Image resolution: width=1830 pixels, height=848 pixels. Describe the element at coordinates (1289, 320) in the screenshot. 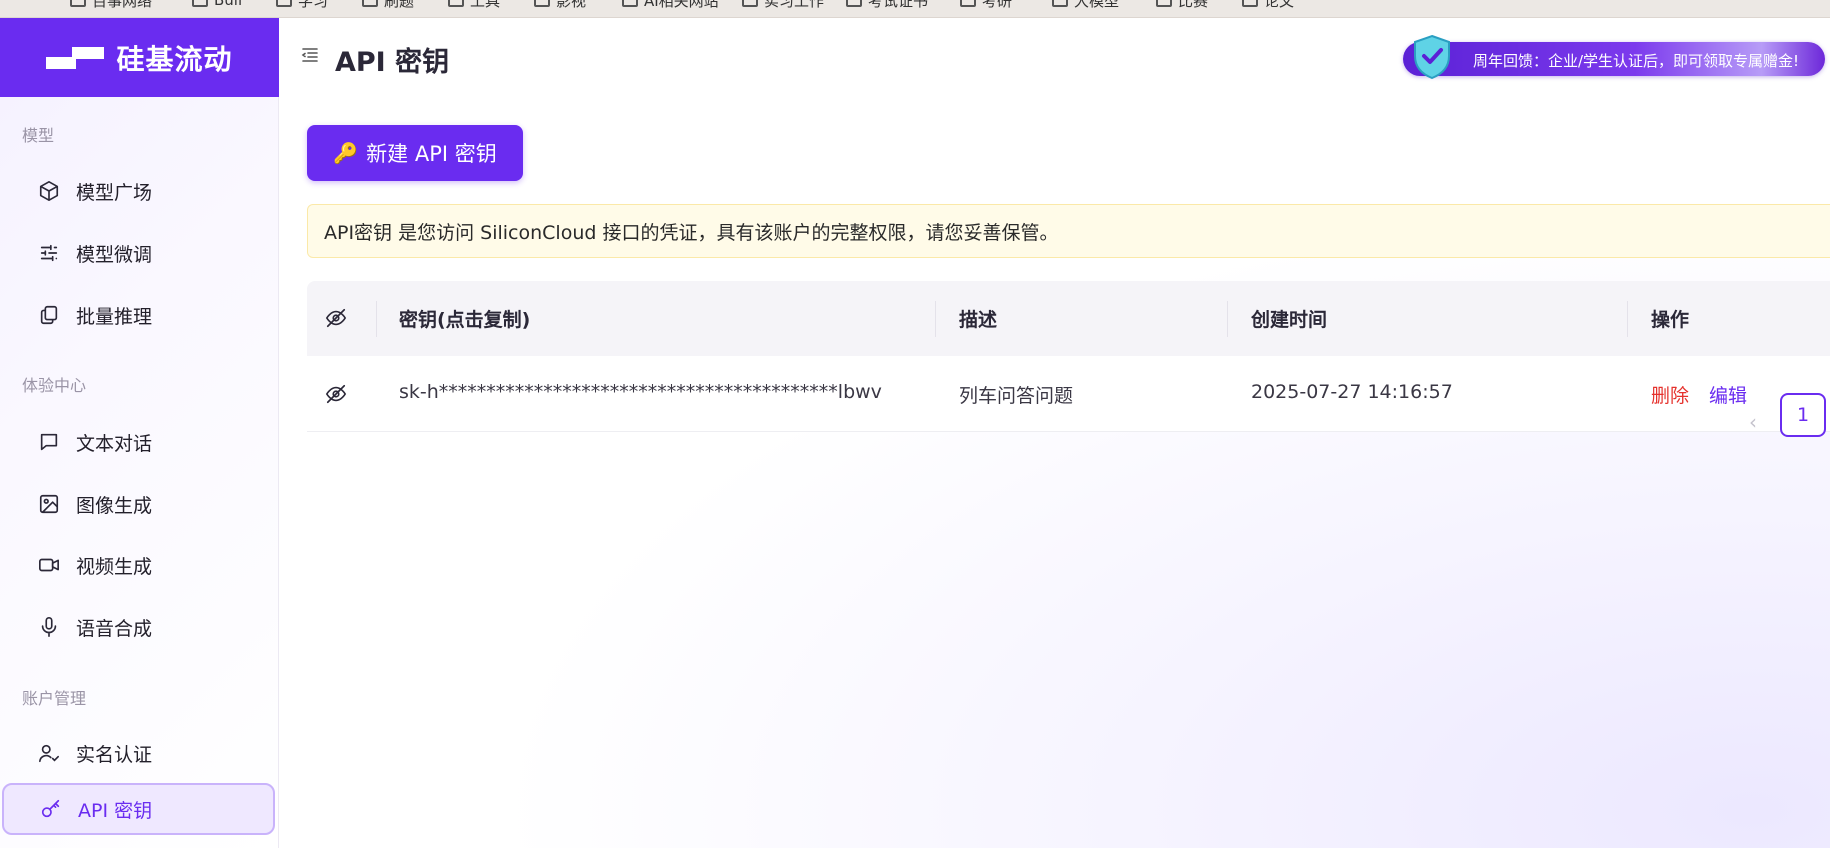

I see `column-header-created-at: 创建时间` at that location.